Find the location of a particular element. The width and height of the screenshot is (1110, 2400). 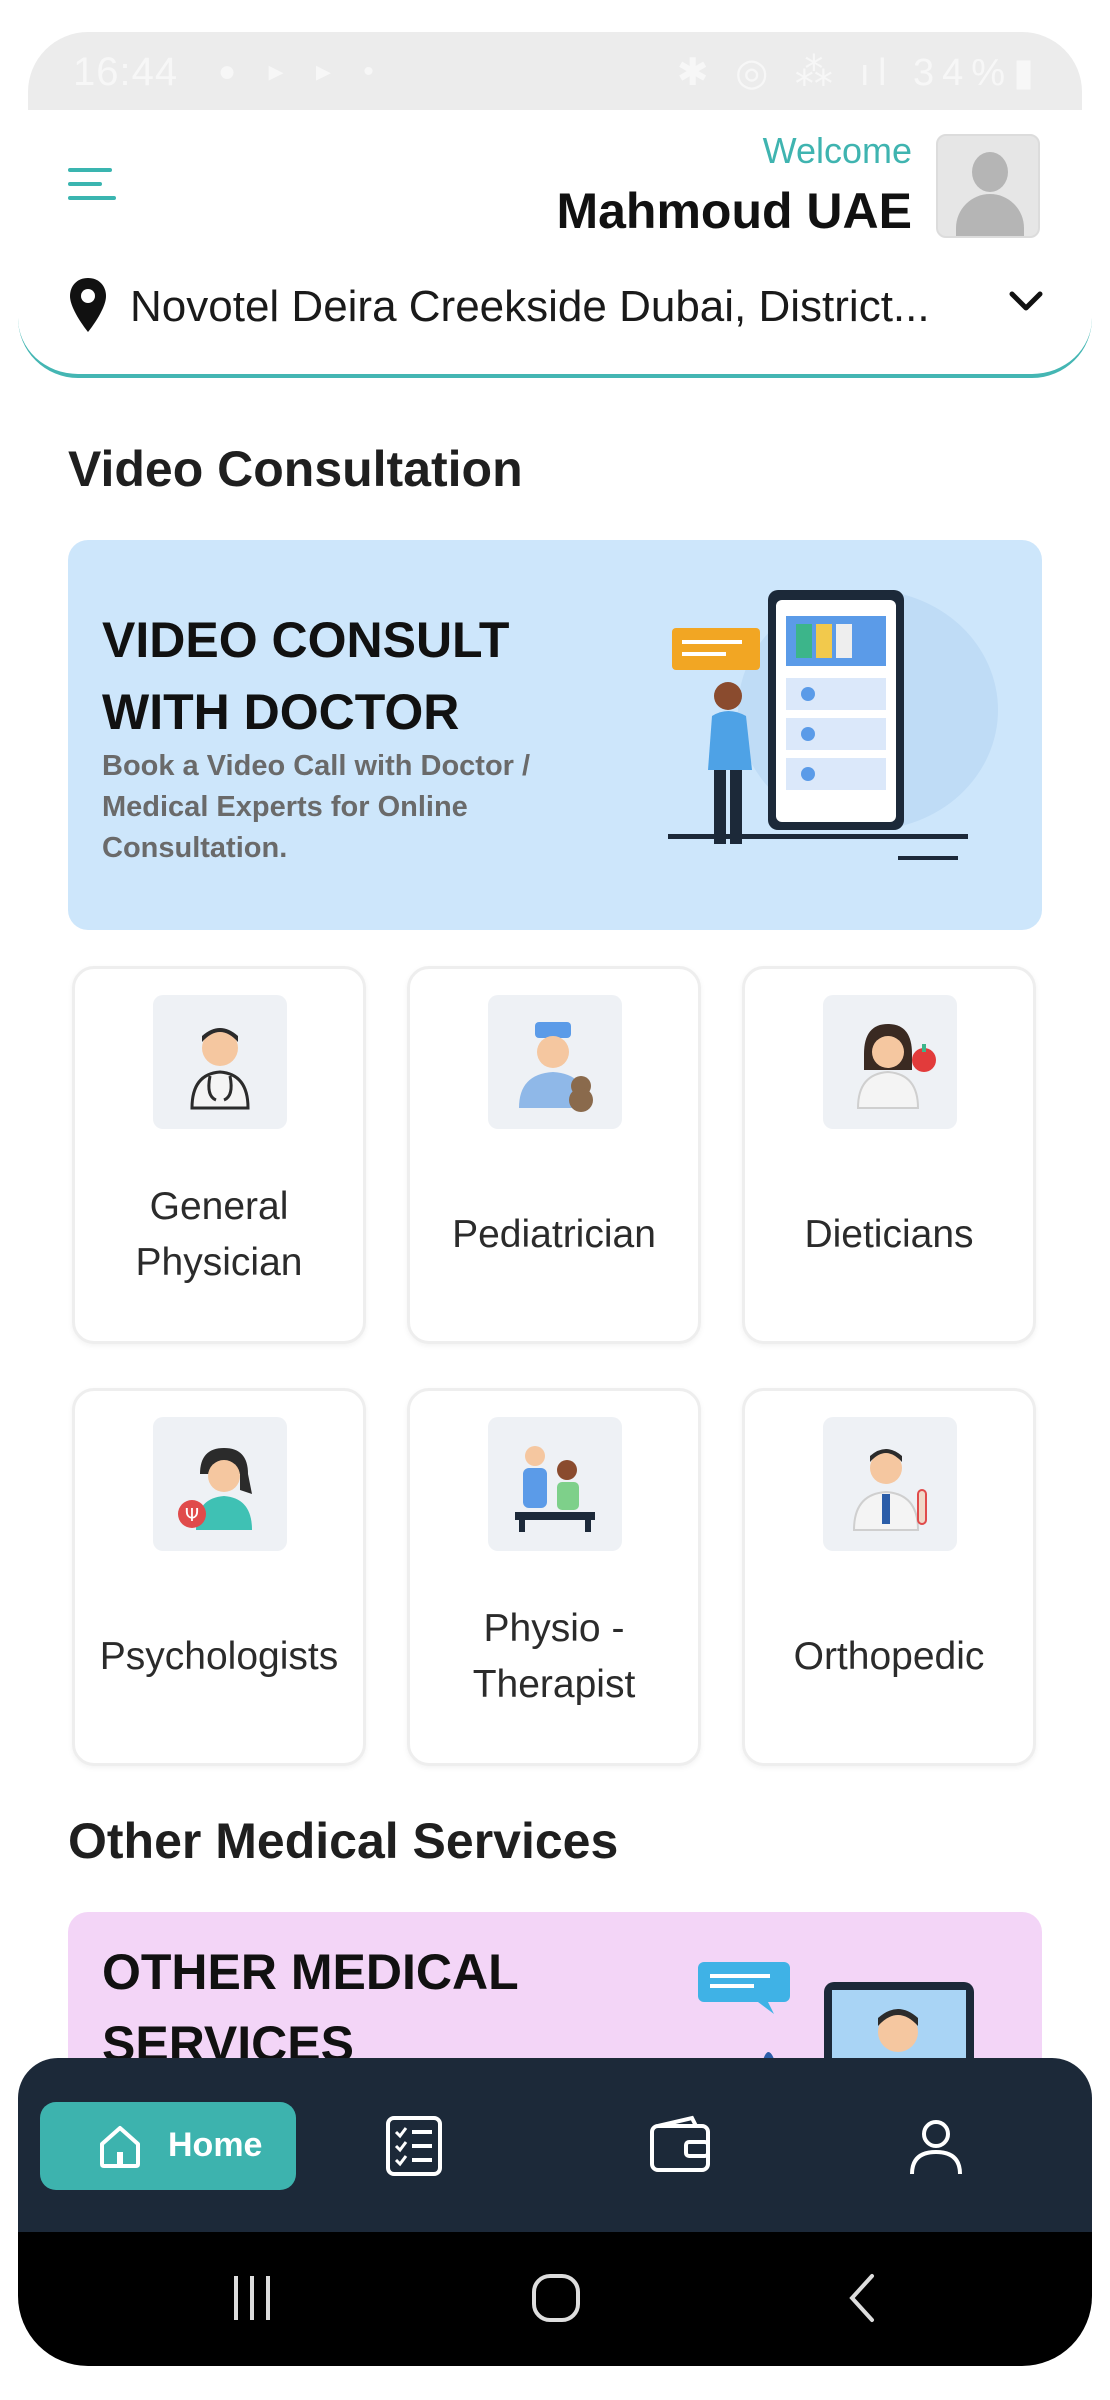

status-right: ✱ ◎ ⁂ ıl 34%▮ is located at coordinates (859, 72).